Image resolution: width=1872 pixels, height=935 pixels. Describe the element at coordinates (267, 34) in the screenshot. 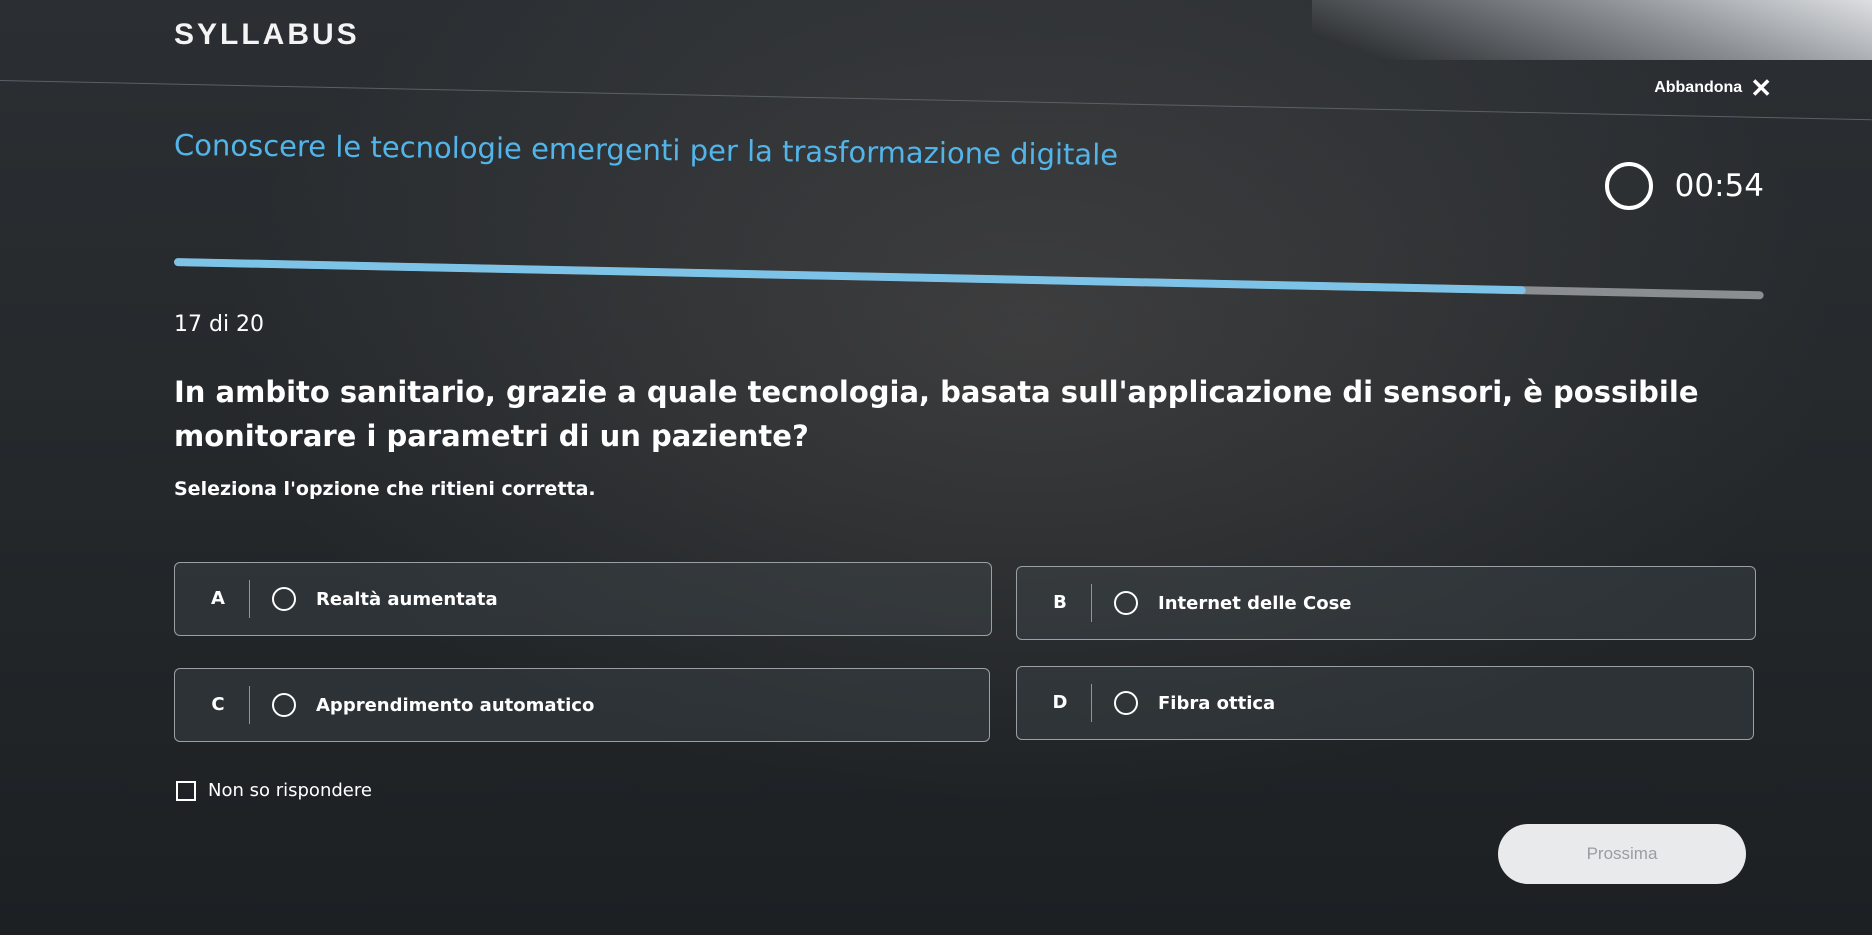

I see `syllabus-logo: SYLLABUS` at that location.